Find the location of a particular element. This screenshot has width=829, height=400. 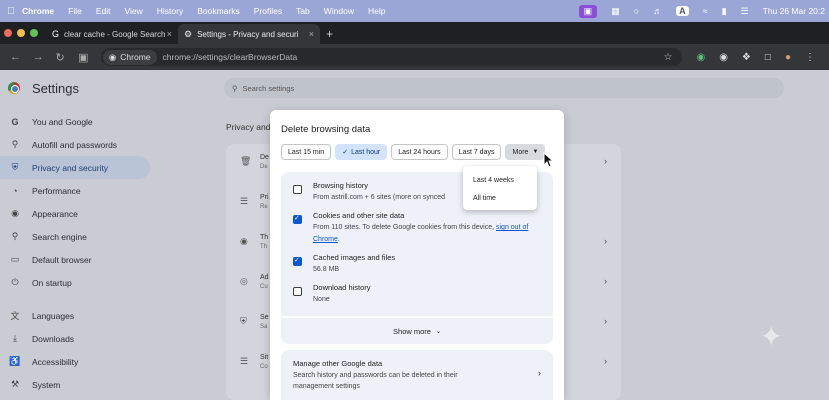

sidebar-item-search-engine: ⚲ Search engine is located at coordinates (75, 236).